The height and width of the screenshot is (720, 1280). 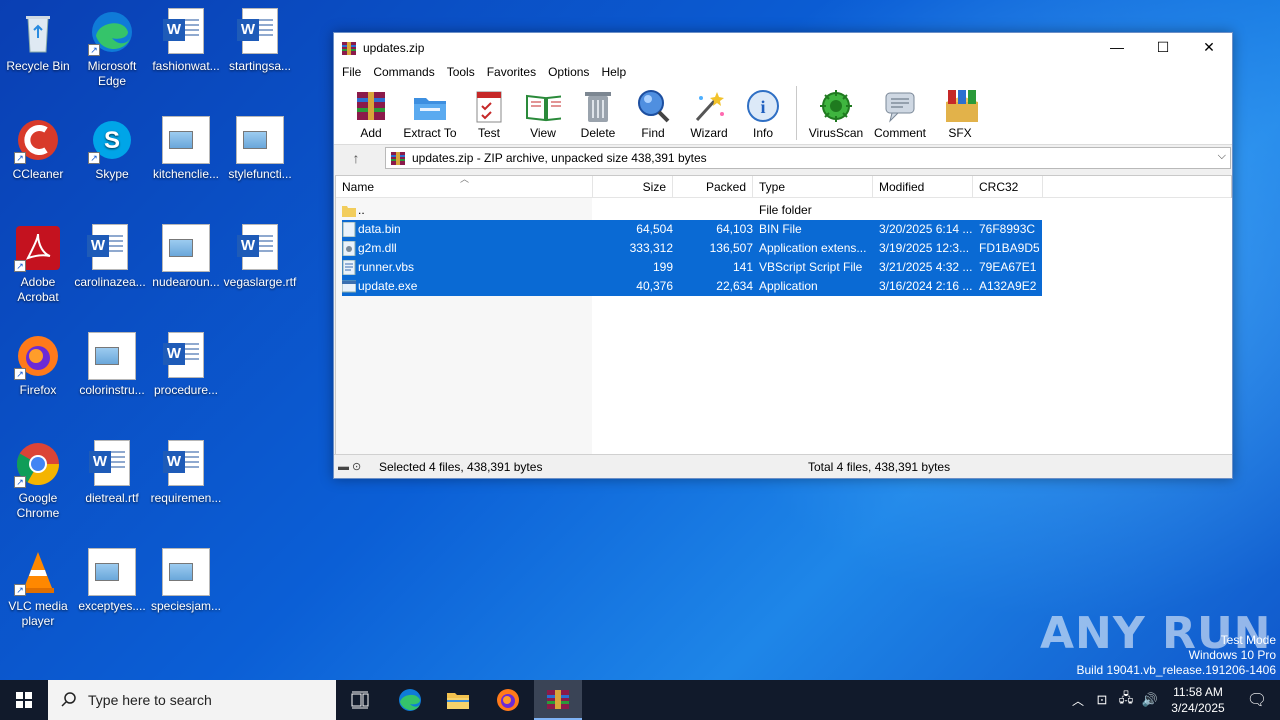 I want to click on wizard-button: Wizard, so click(x=709, y=111).